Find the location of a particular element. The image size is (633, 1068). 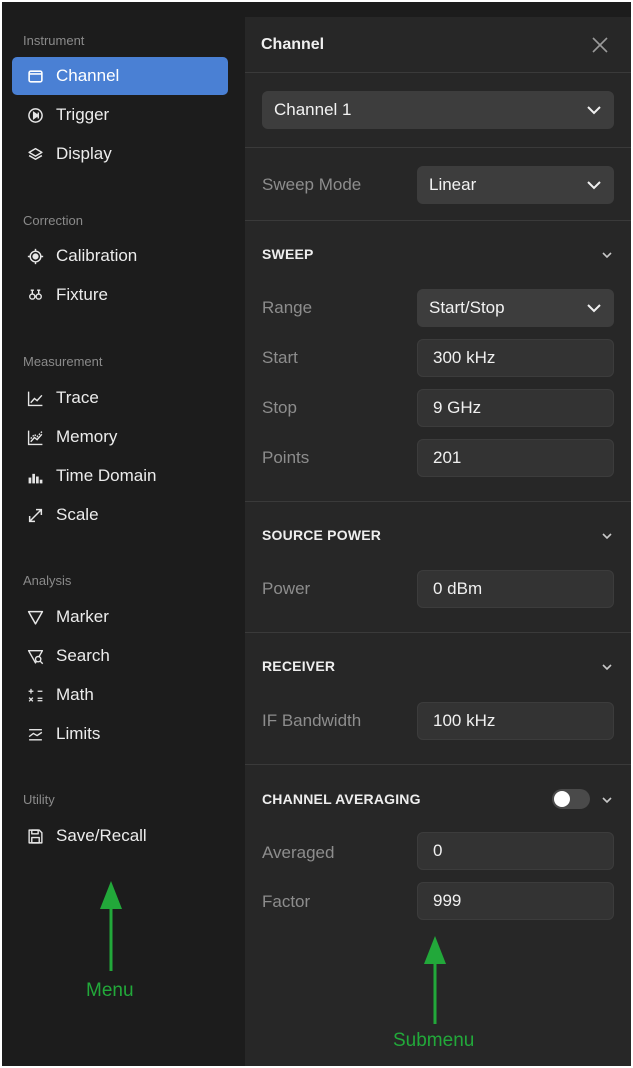

menu-annotation-label: Menu is located at coordinates (110, 990).